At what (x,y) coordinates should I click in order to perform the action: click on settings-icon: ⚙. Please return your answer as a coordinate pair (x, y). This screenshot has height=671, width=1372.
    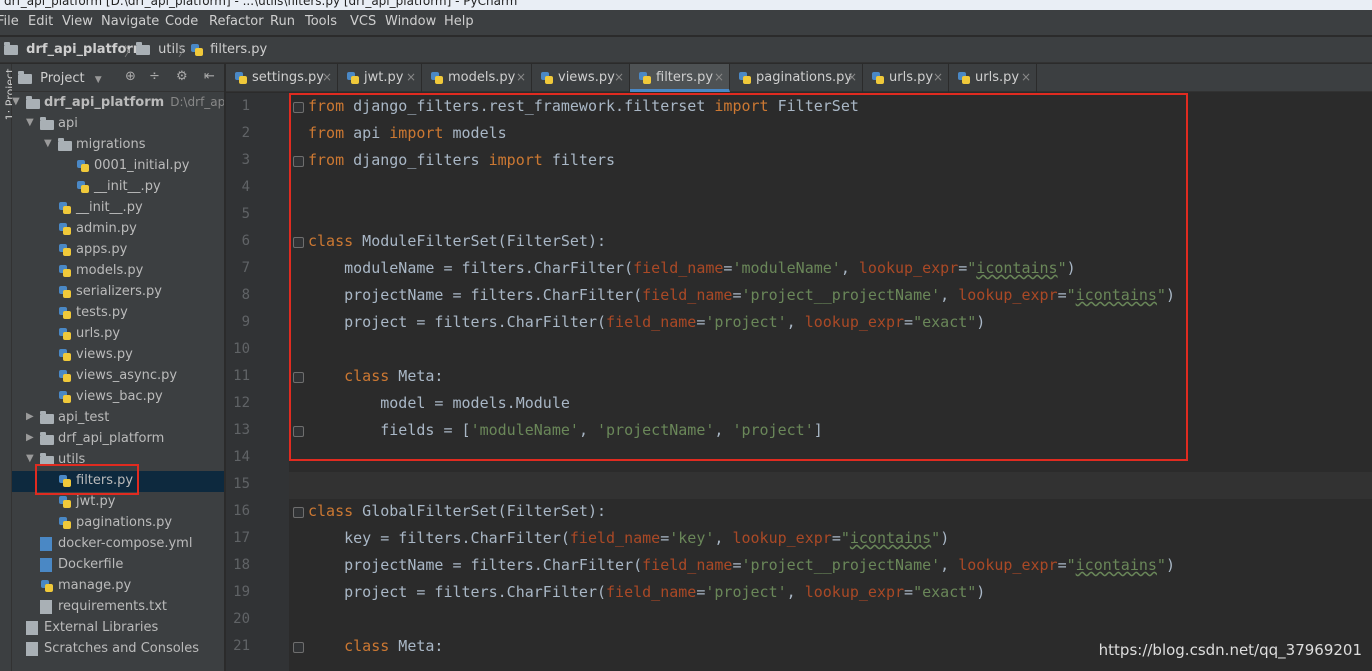
    Looking at the image, I should click on (182, 76).